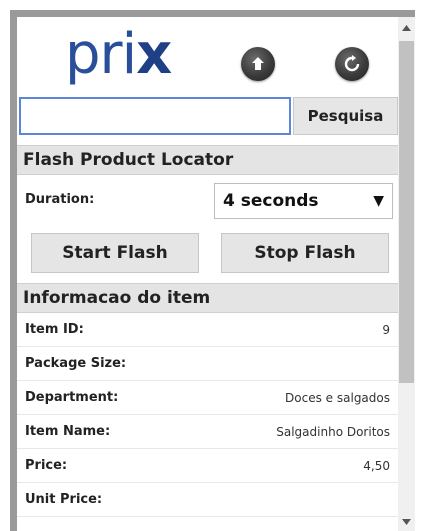 This screenshot has width=438, height=531. Describe the element at coordinates (115, 253) in the screenshot. I see `start-flash-button: Start Flash` at that location.